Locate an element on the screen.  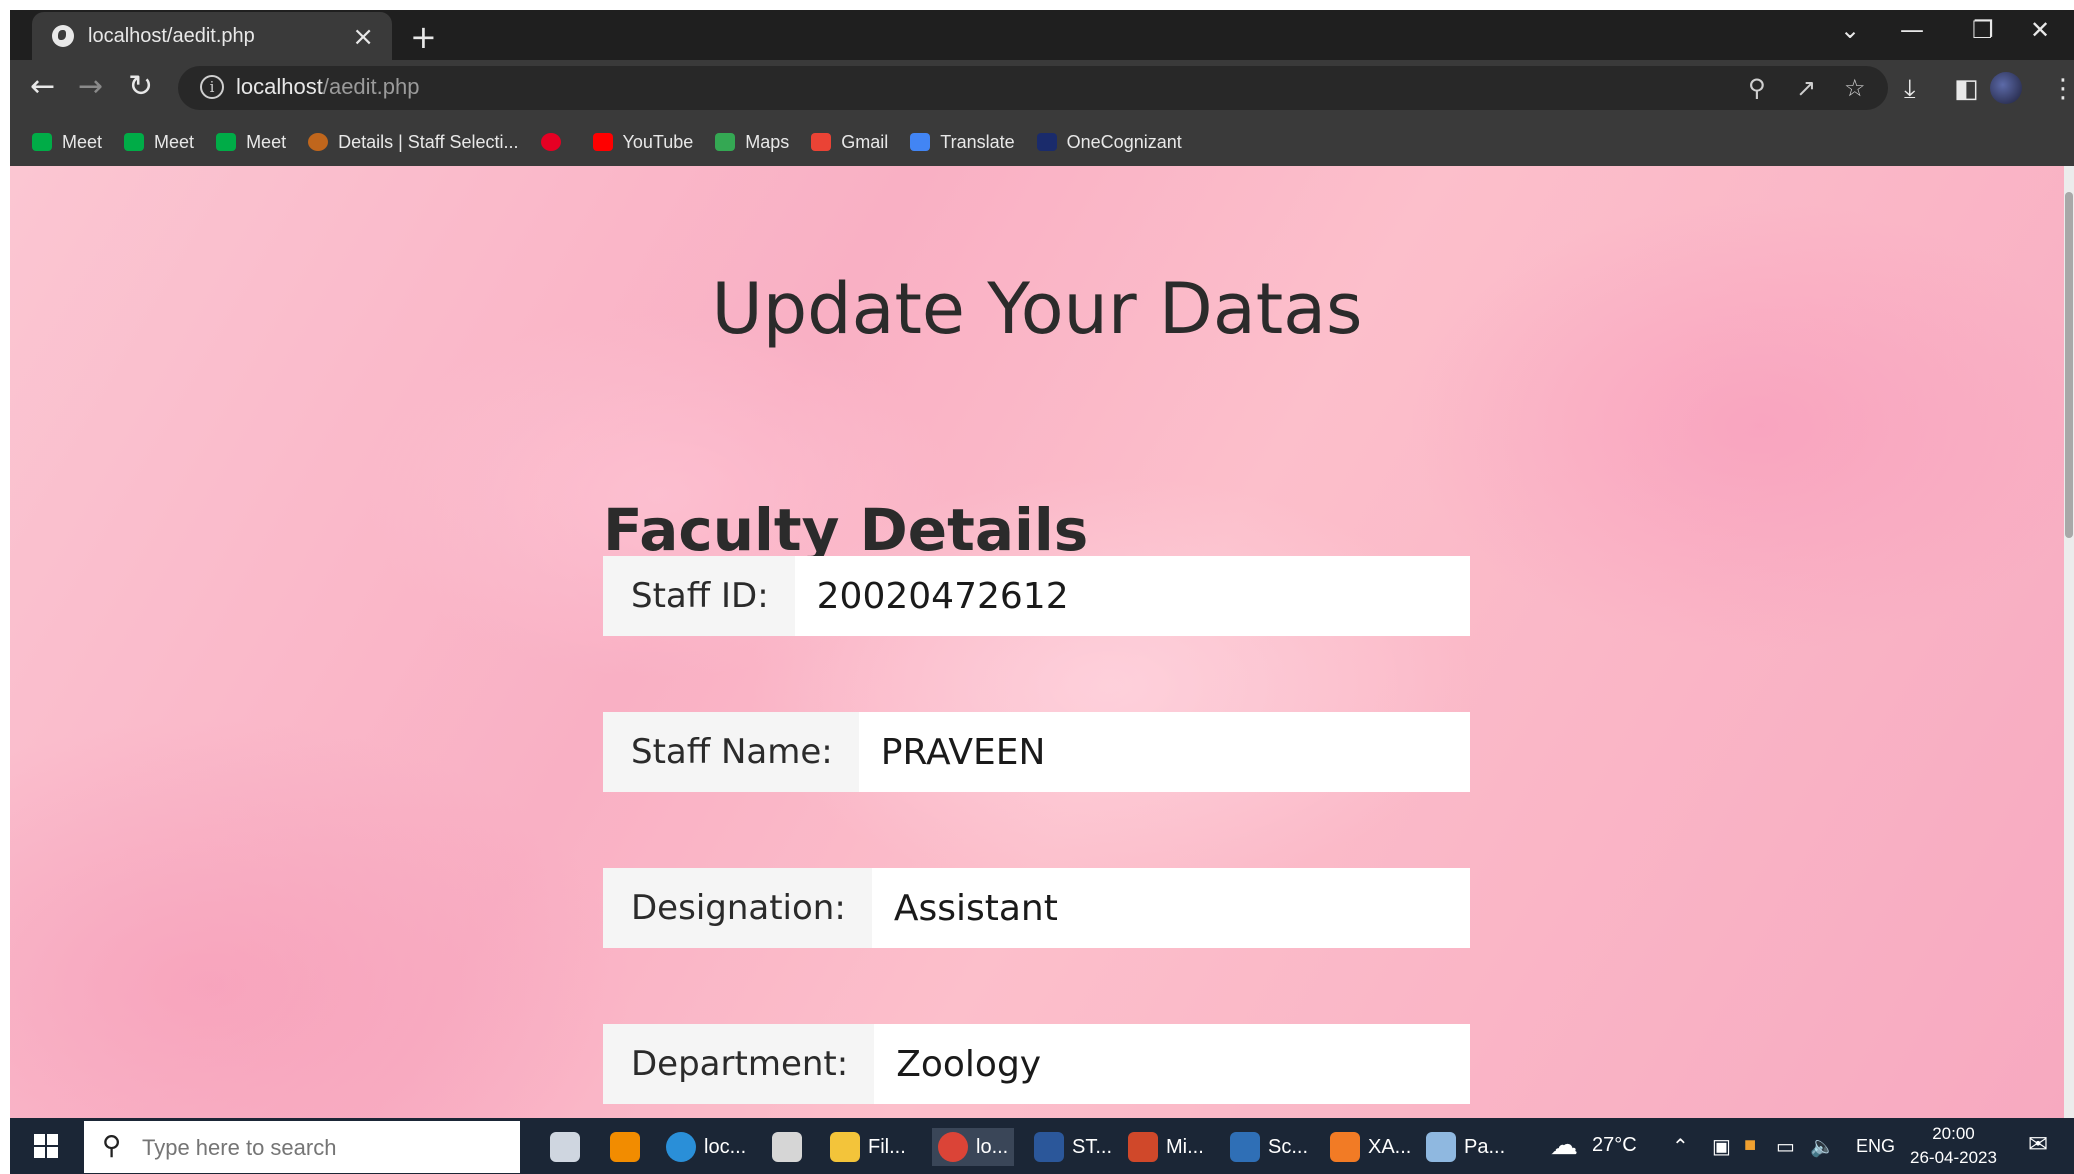
clock-date: 26-04-2023 is located at coordinates (1953, 1157).